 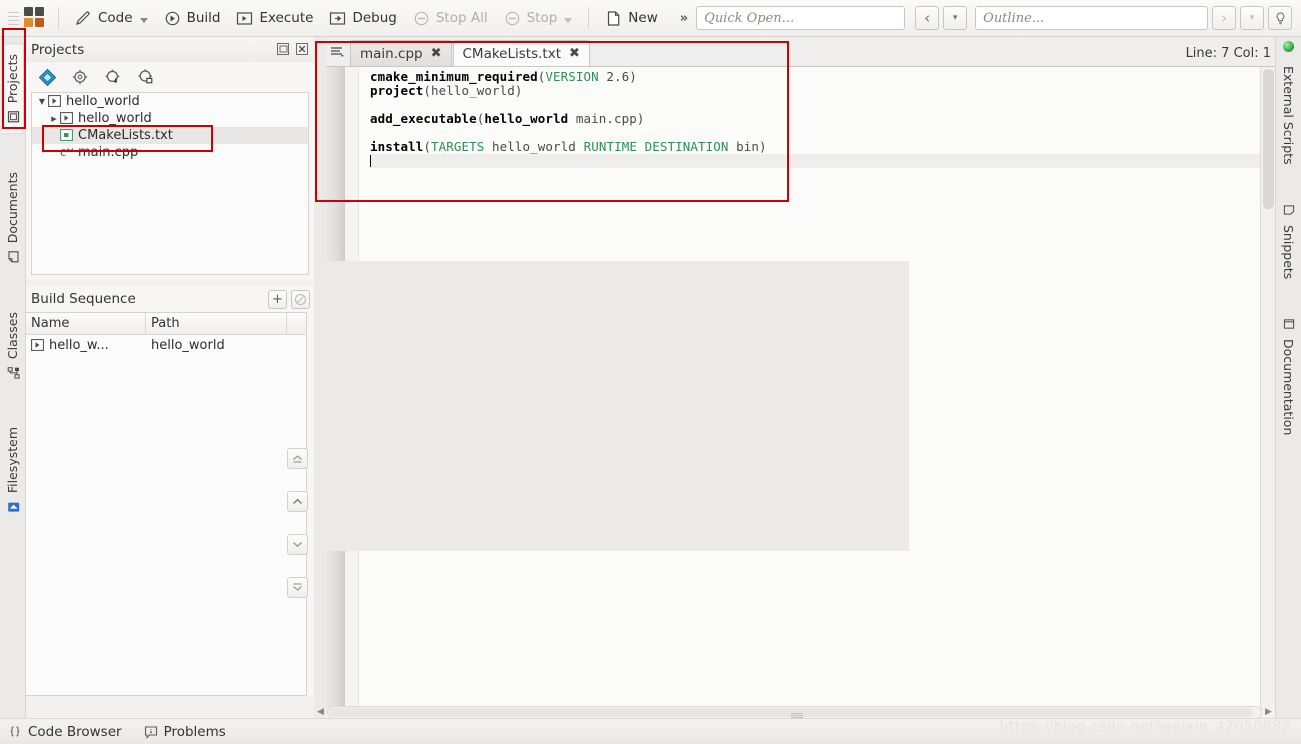 What do you see at coordinates (12, 345) in the screenshot?
I see `sidebar-item-classes: Classes` at bounding box center [12, 345].